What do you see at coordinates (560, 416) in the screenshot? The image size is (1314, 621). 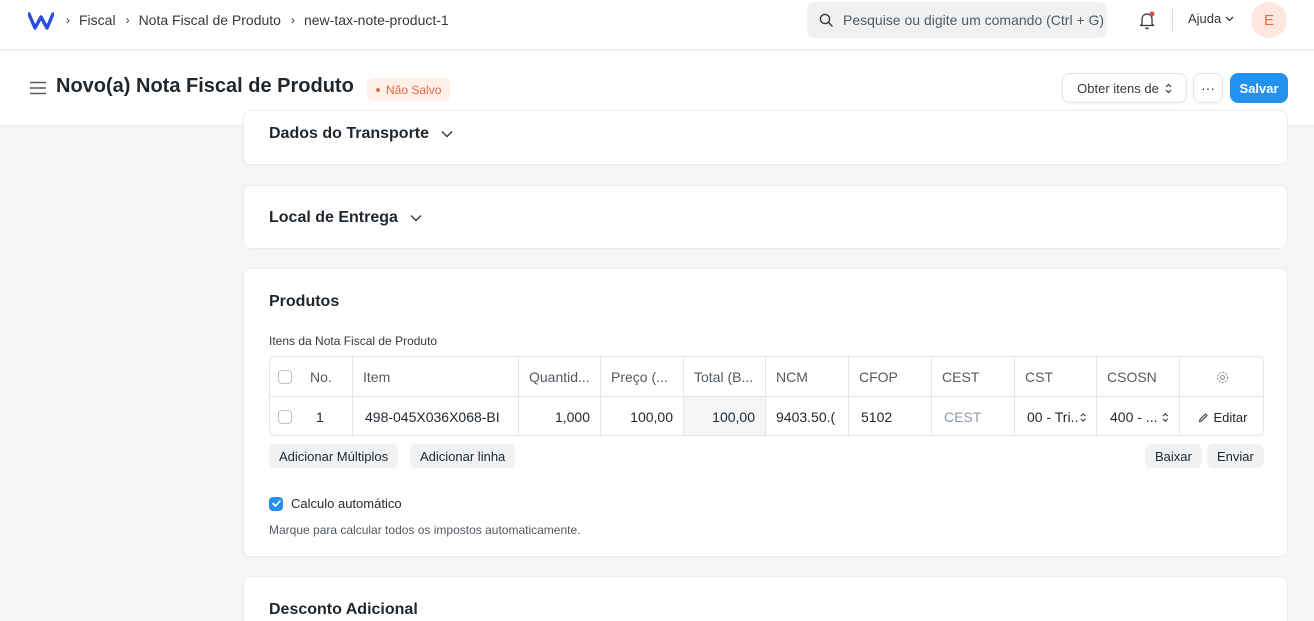 I see `cell-quantity: 1,000` at bounding box center [560, 416].